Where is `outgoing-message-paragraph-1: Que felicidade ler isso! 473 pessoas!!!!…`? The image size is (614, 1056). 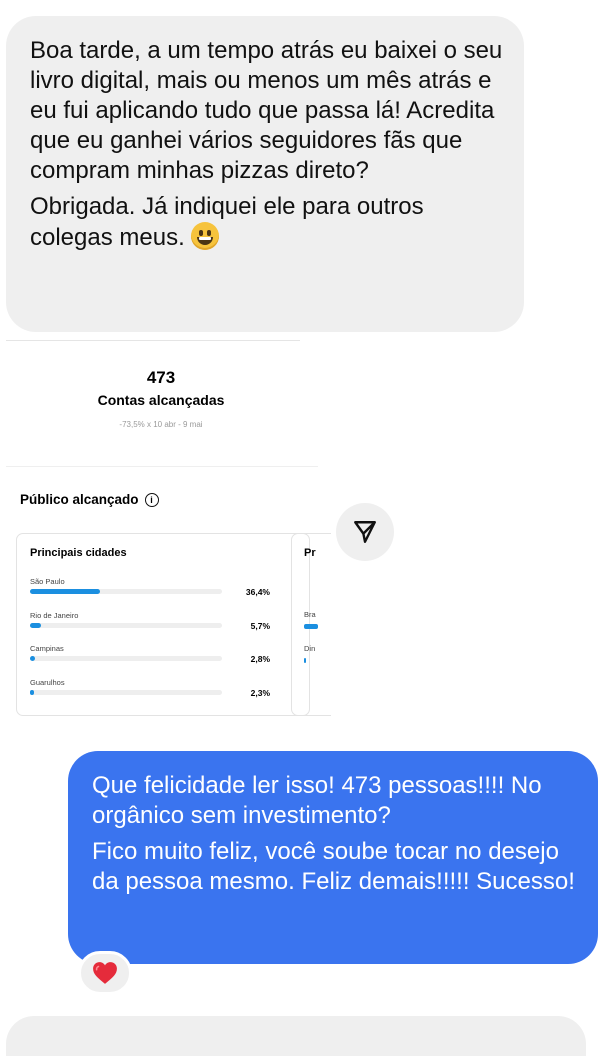 outgoing-message-paragraph-1: Que felicidade ler isso! 473 pessoas!!!!… is located at coordinates (317, 800).